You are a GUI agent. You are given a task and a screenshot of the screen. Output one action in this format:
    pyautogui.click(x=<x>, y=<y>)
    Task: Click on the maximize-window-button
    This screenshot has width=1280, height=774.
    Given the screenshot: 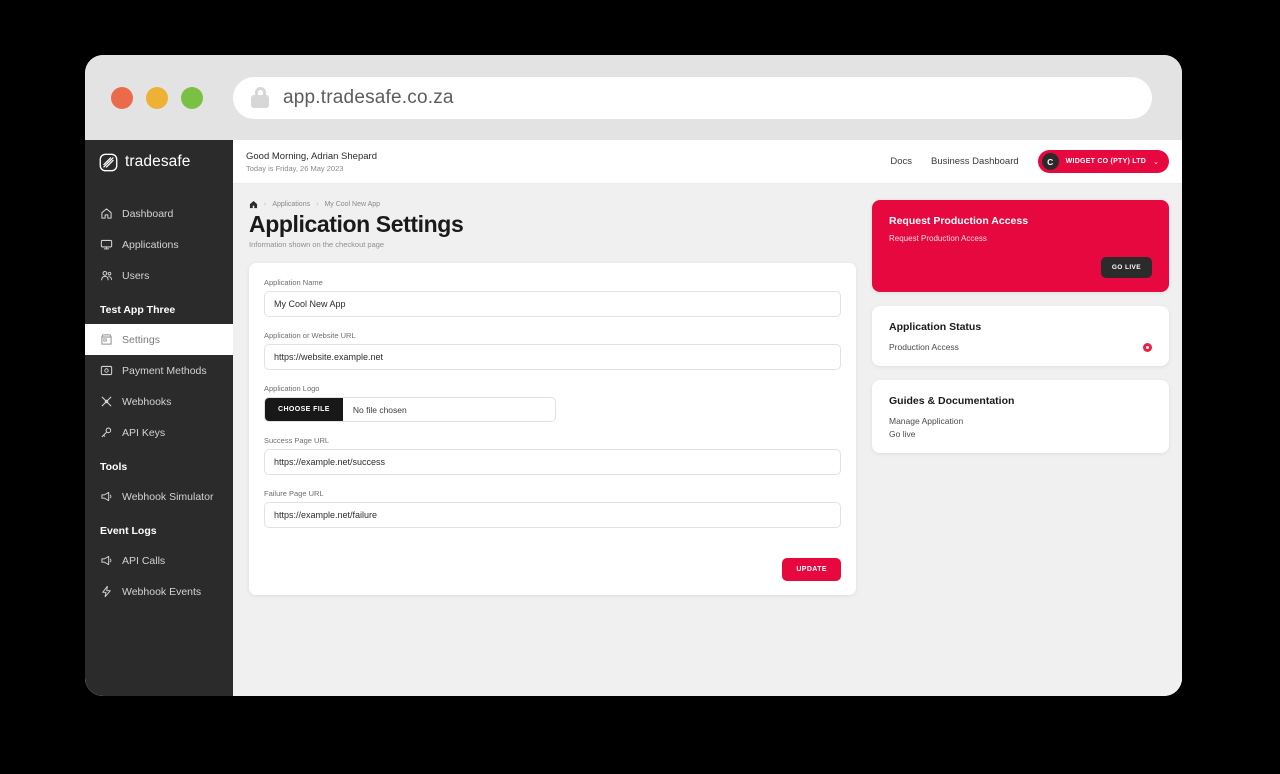 What is the action you would take?
    pyautogui.click(x=192, y=97)
    